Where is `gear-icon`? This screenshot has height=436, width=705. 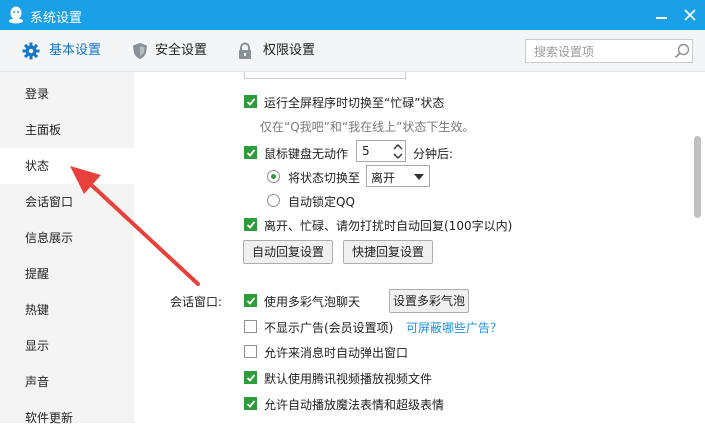
gear-icon is located at coordinates (31, 51).